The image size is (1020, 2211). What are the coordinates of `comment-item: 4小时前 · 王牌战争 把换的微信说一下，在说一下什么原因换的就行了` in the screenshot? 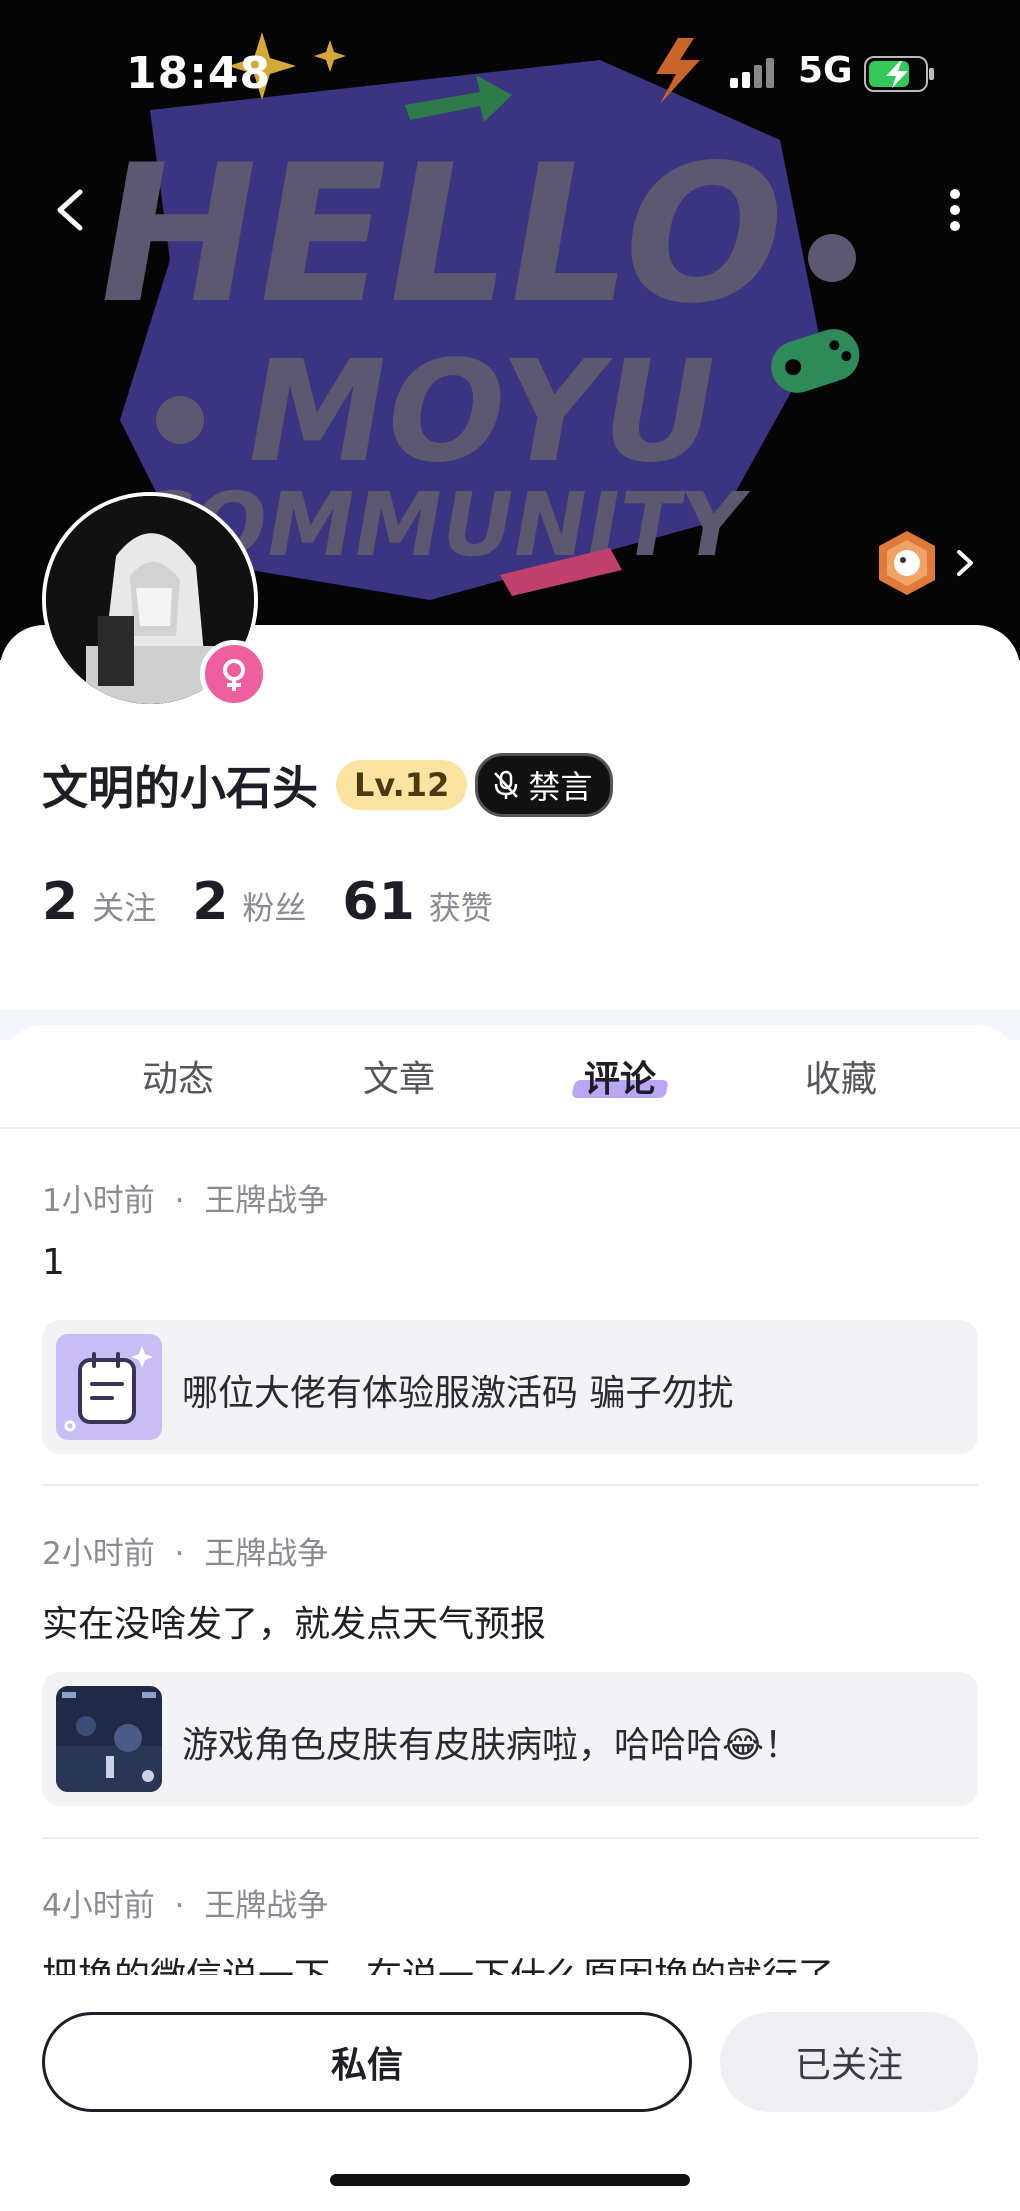 It's located at (510, 1935).